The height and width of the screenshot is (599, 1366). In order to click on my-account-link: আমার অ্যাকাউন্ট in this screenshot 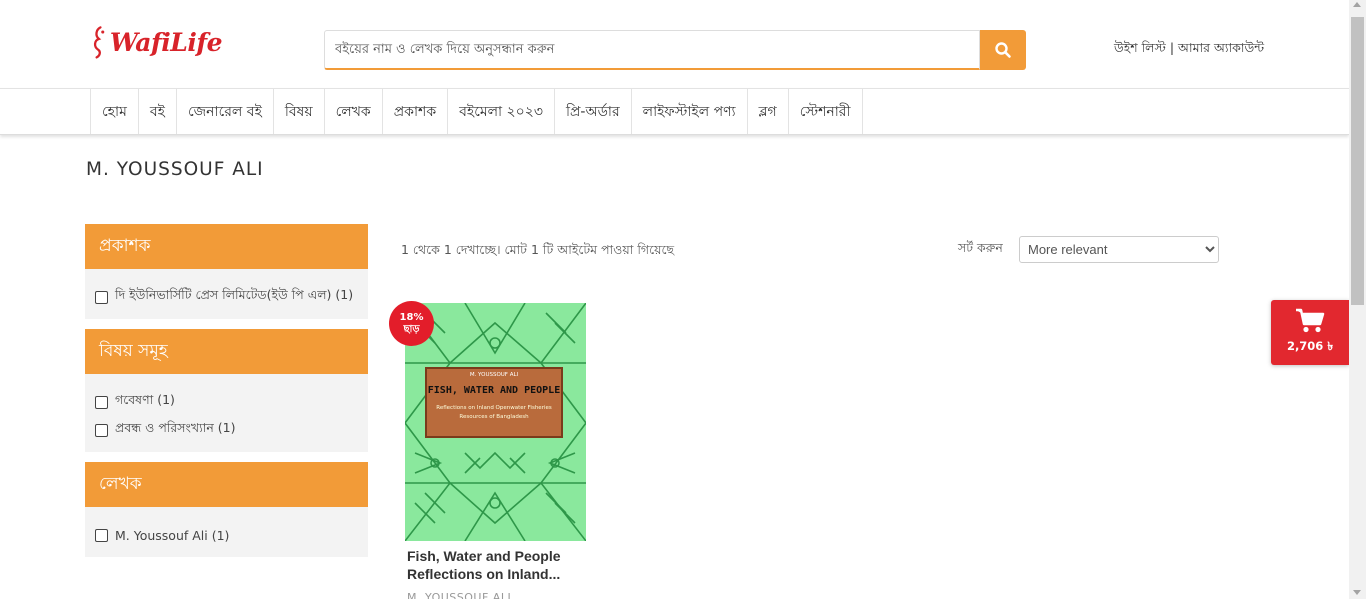, I will do `click(1221, 47)`.